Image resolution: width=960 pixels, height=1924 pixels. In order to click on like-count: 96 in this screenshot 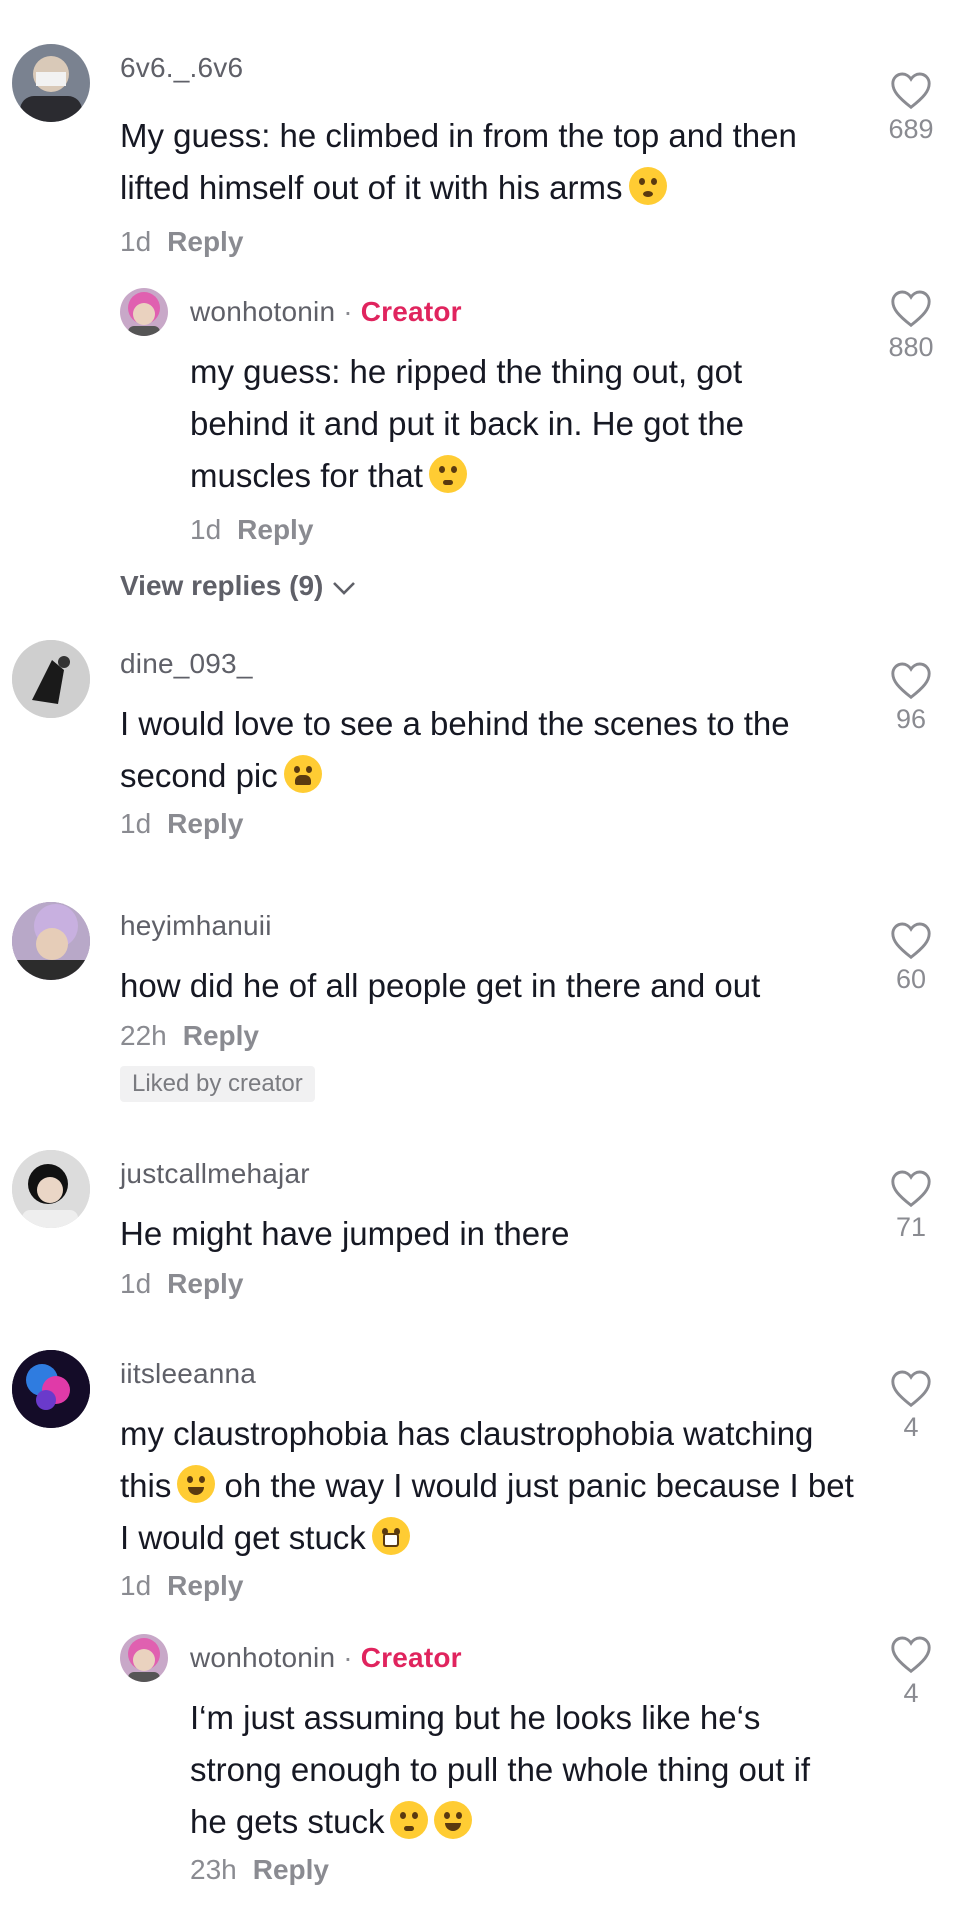, I will do `click(911, 719)`.